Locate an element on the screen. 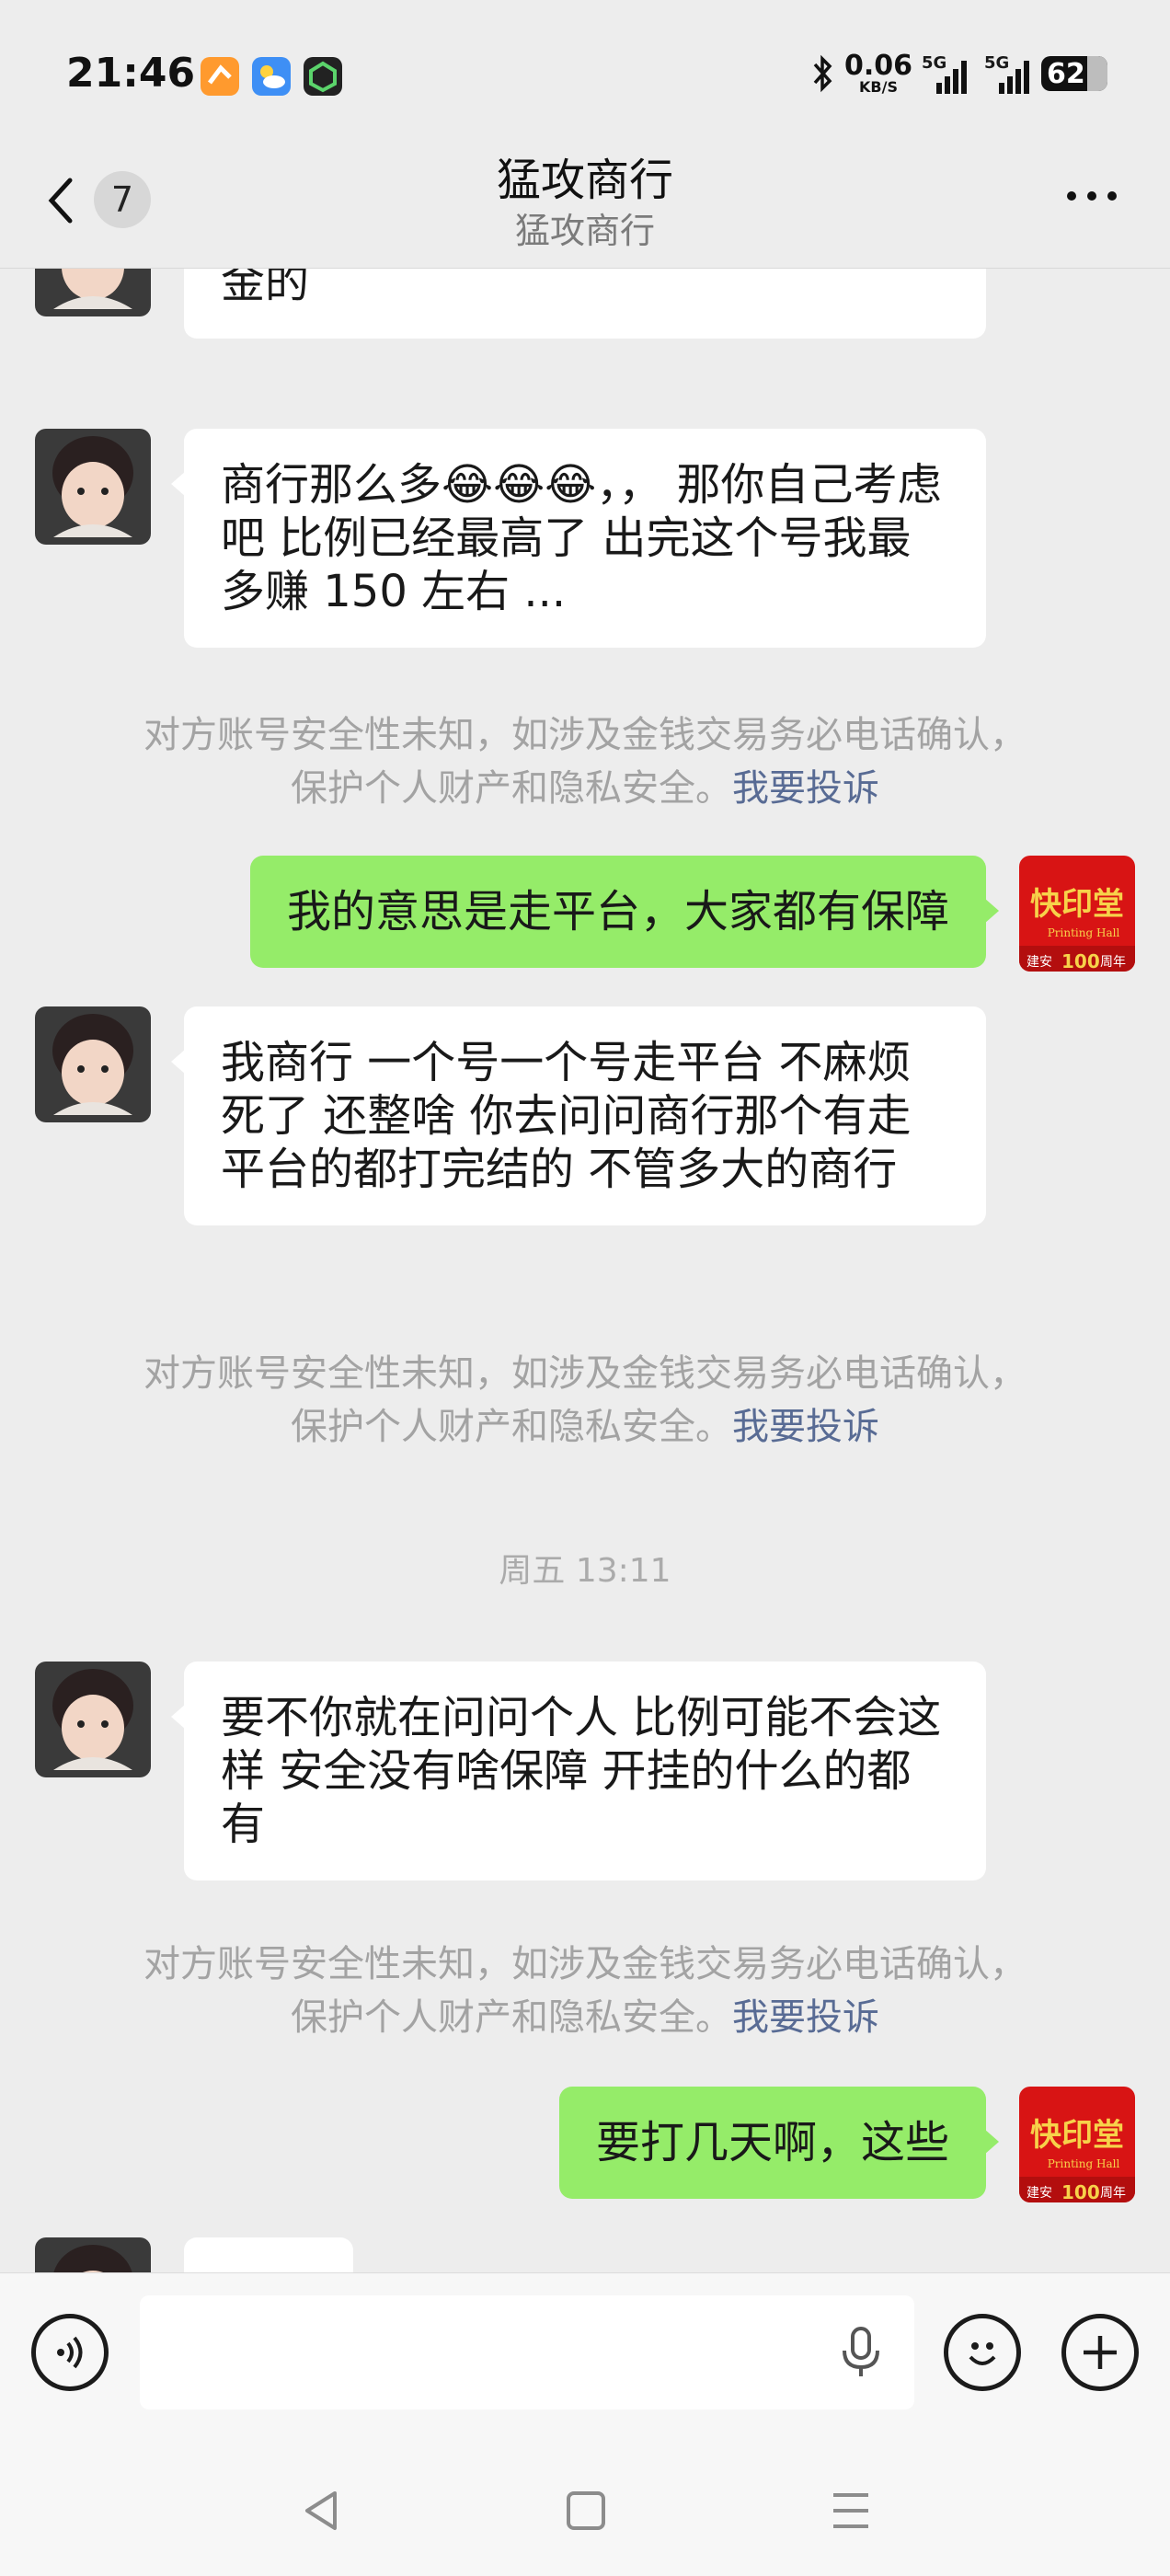 The height and width of the screenshot is (2576, 1170). microphone-icon is located at coordinates (861, 2351).